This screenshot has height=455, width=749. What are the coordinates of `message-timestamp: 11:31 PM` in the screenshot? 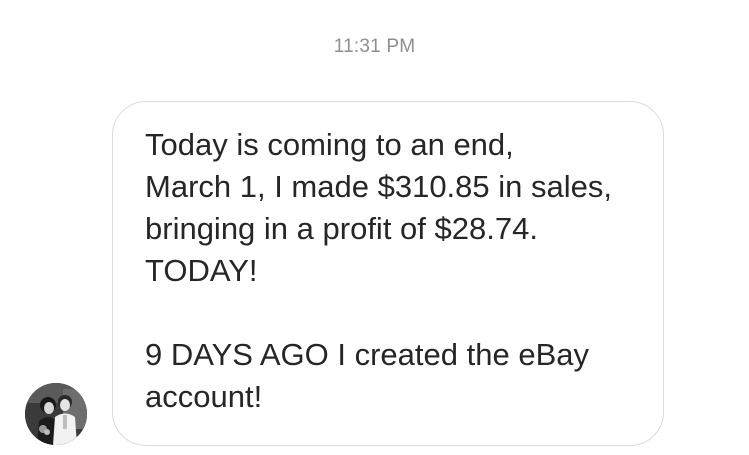 It's located at (374, 46).